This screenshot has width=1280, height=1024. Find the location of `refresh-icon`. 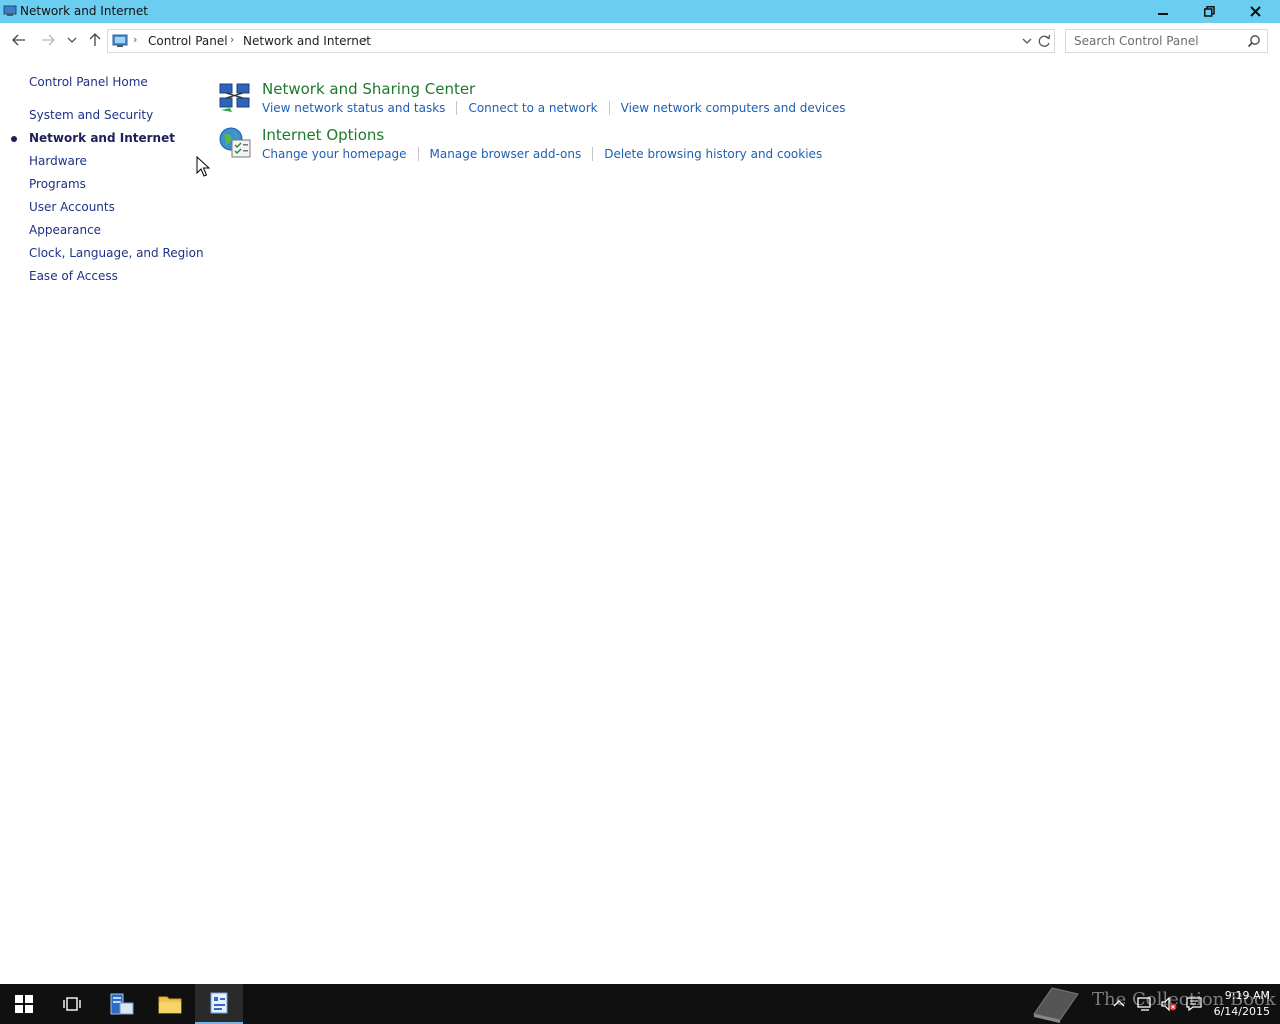

refresh-icon is located at coordinates (1044, 40).